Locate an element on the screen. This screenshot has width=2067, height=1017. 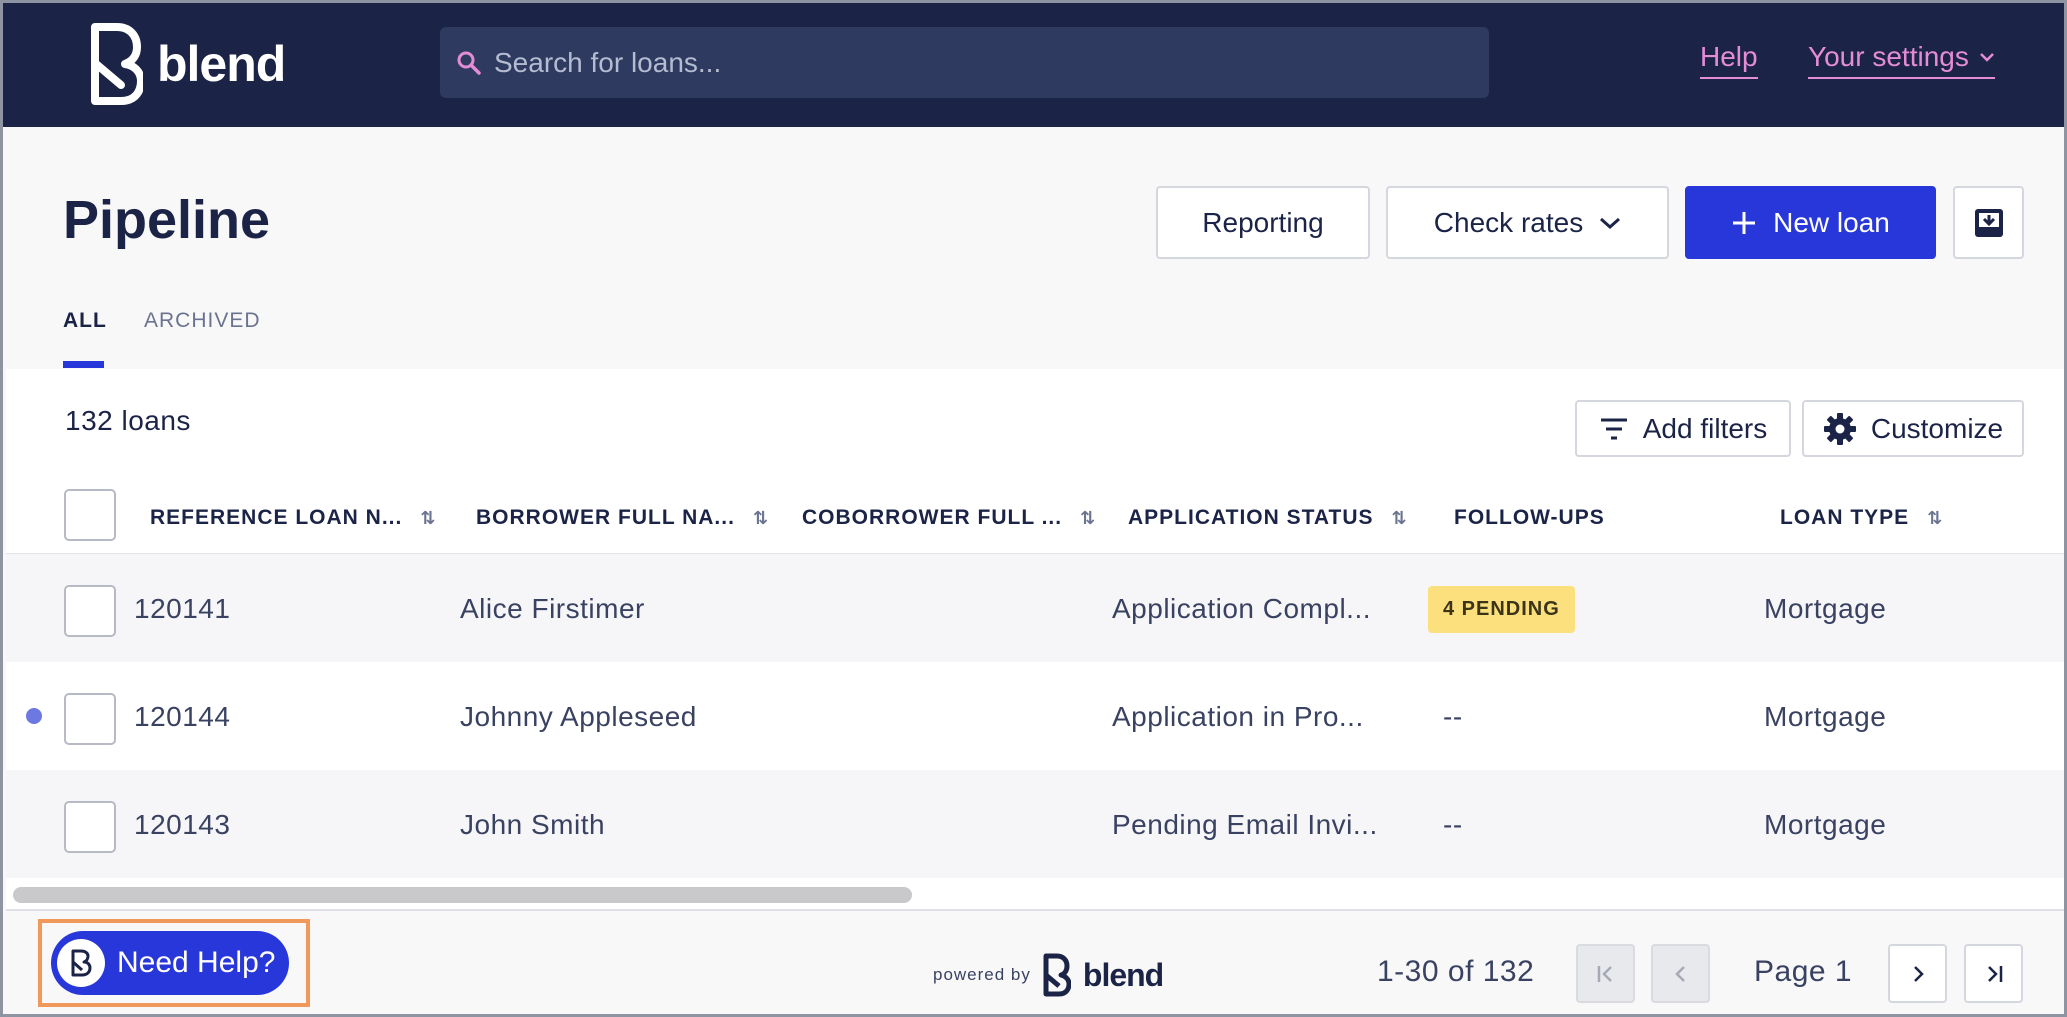
cell-borrower-name: Johnny Appleseed is located at coordinates (578, 717).